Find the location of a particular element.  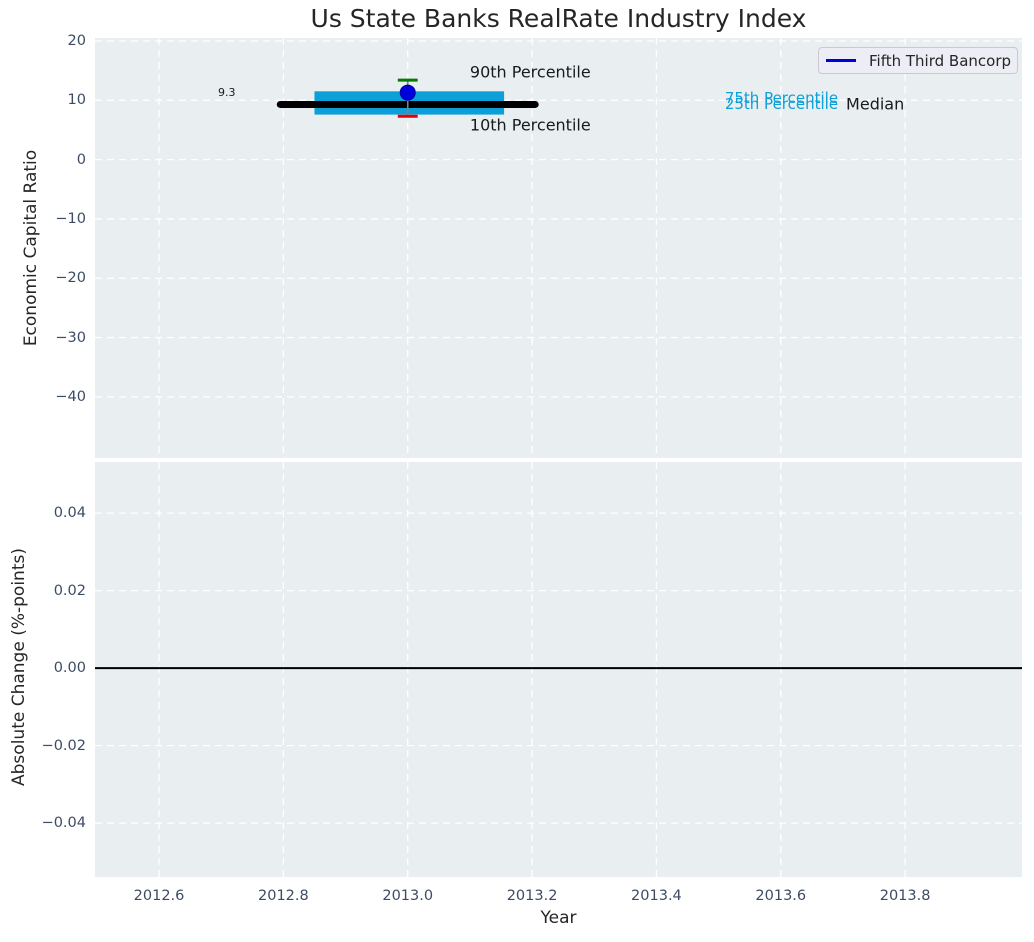

x-tick-label: 2013.2 is located at coordinates (532, 896).